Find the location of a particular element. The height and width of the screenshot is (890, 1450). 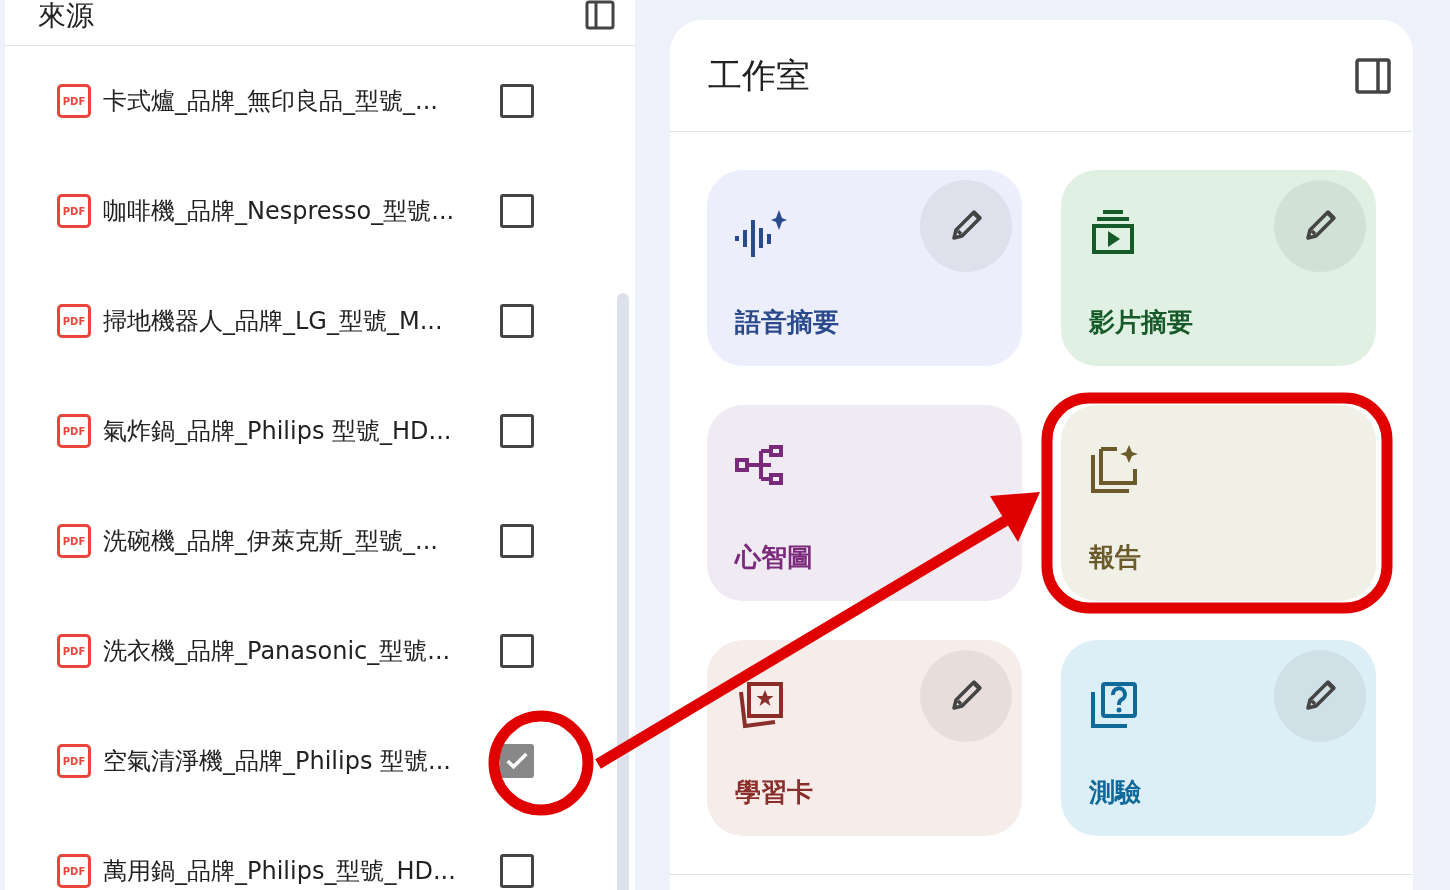

audio-wave-icon is located at coordinates (761, 234).